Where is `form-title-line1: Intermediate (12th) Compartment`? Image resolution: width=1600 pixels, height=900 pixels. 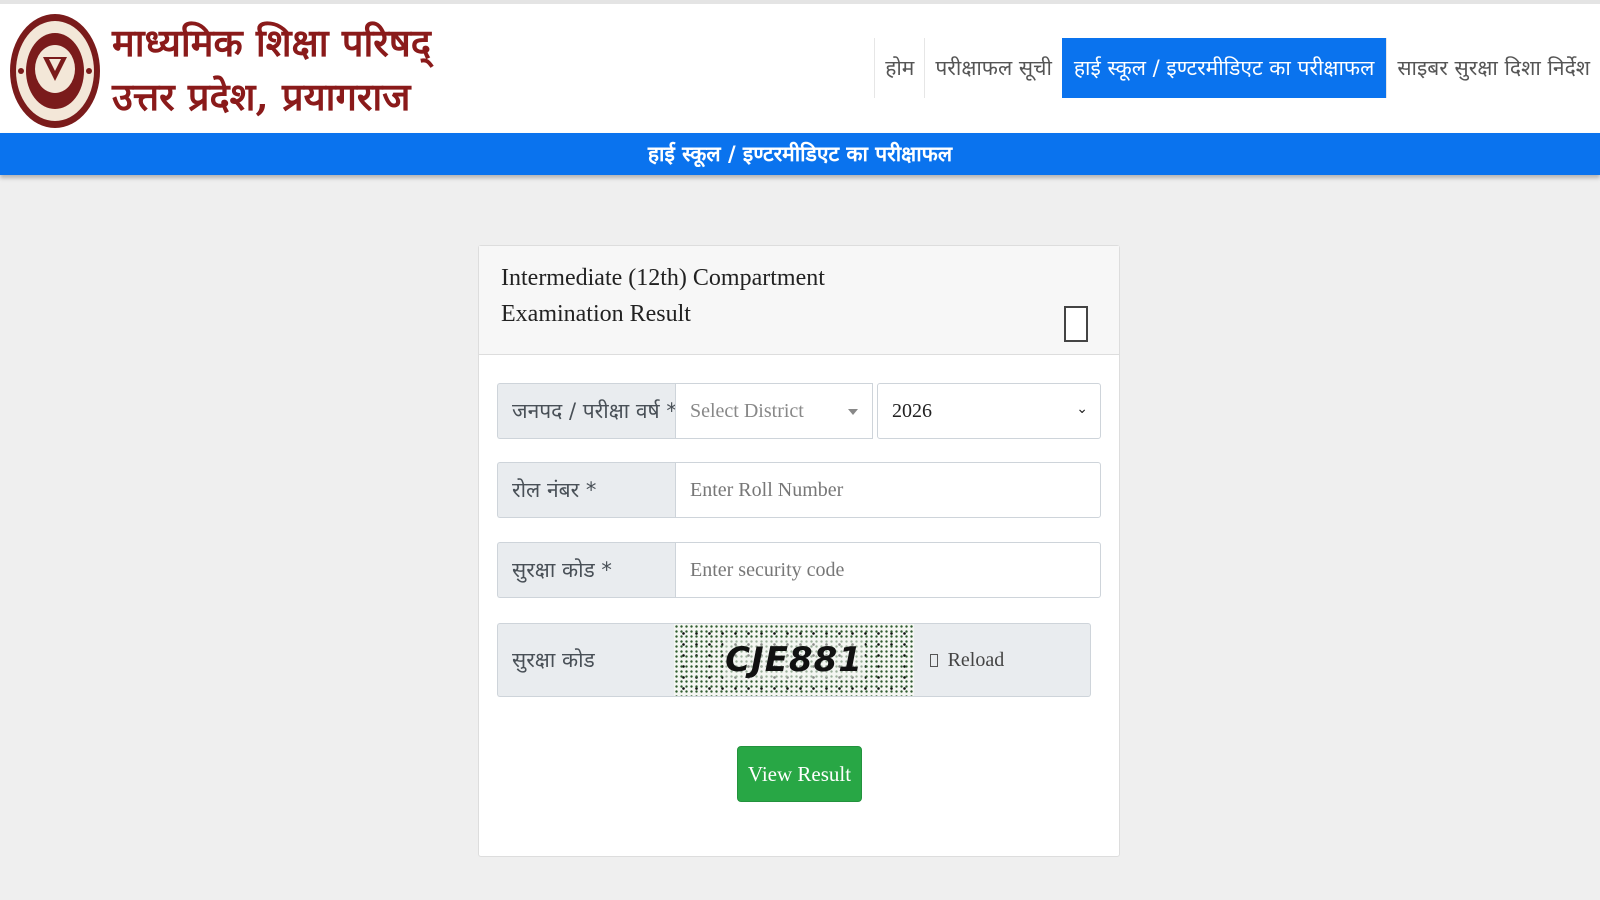
form-title-line1: Intermediate (12th) Compartment is located at coordinates (663, 278).